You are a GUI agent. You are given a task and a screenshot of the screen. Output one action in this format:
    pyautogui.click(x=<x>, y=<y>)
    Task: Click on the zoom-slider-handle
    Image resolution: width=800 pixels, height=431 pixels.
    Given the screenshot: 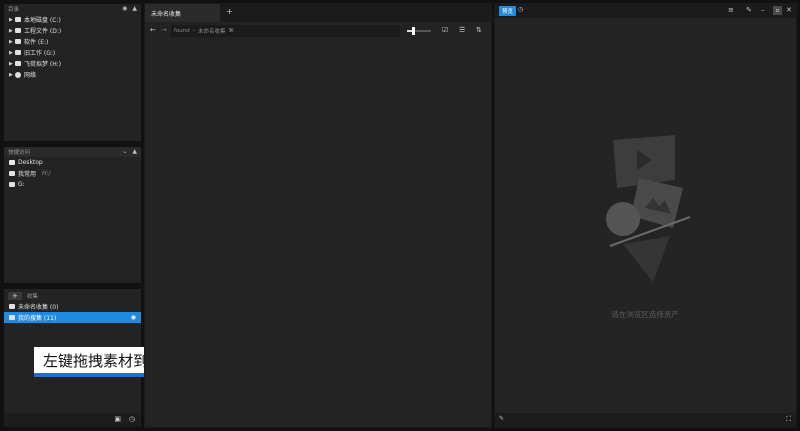 What is the action you would take?
    pyautogui.click(x=413, y=31)
    